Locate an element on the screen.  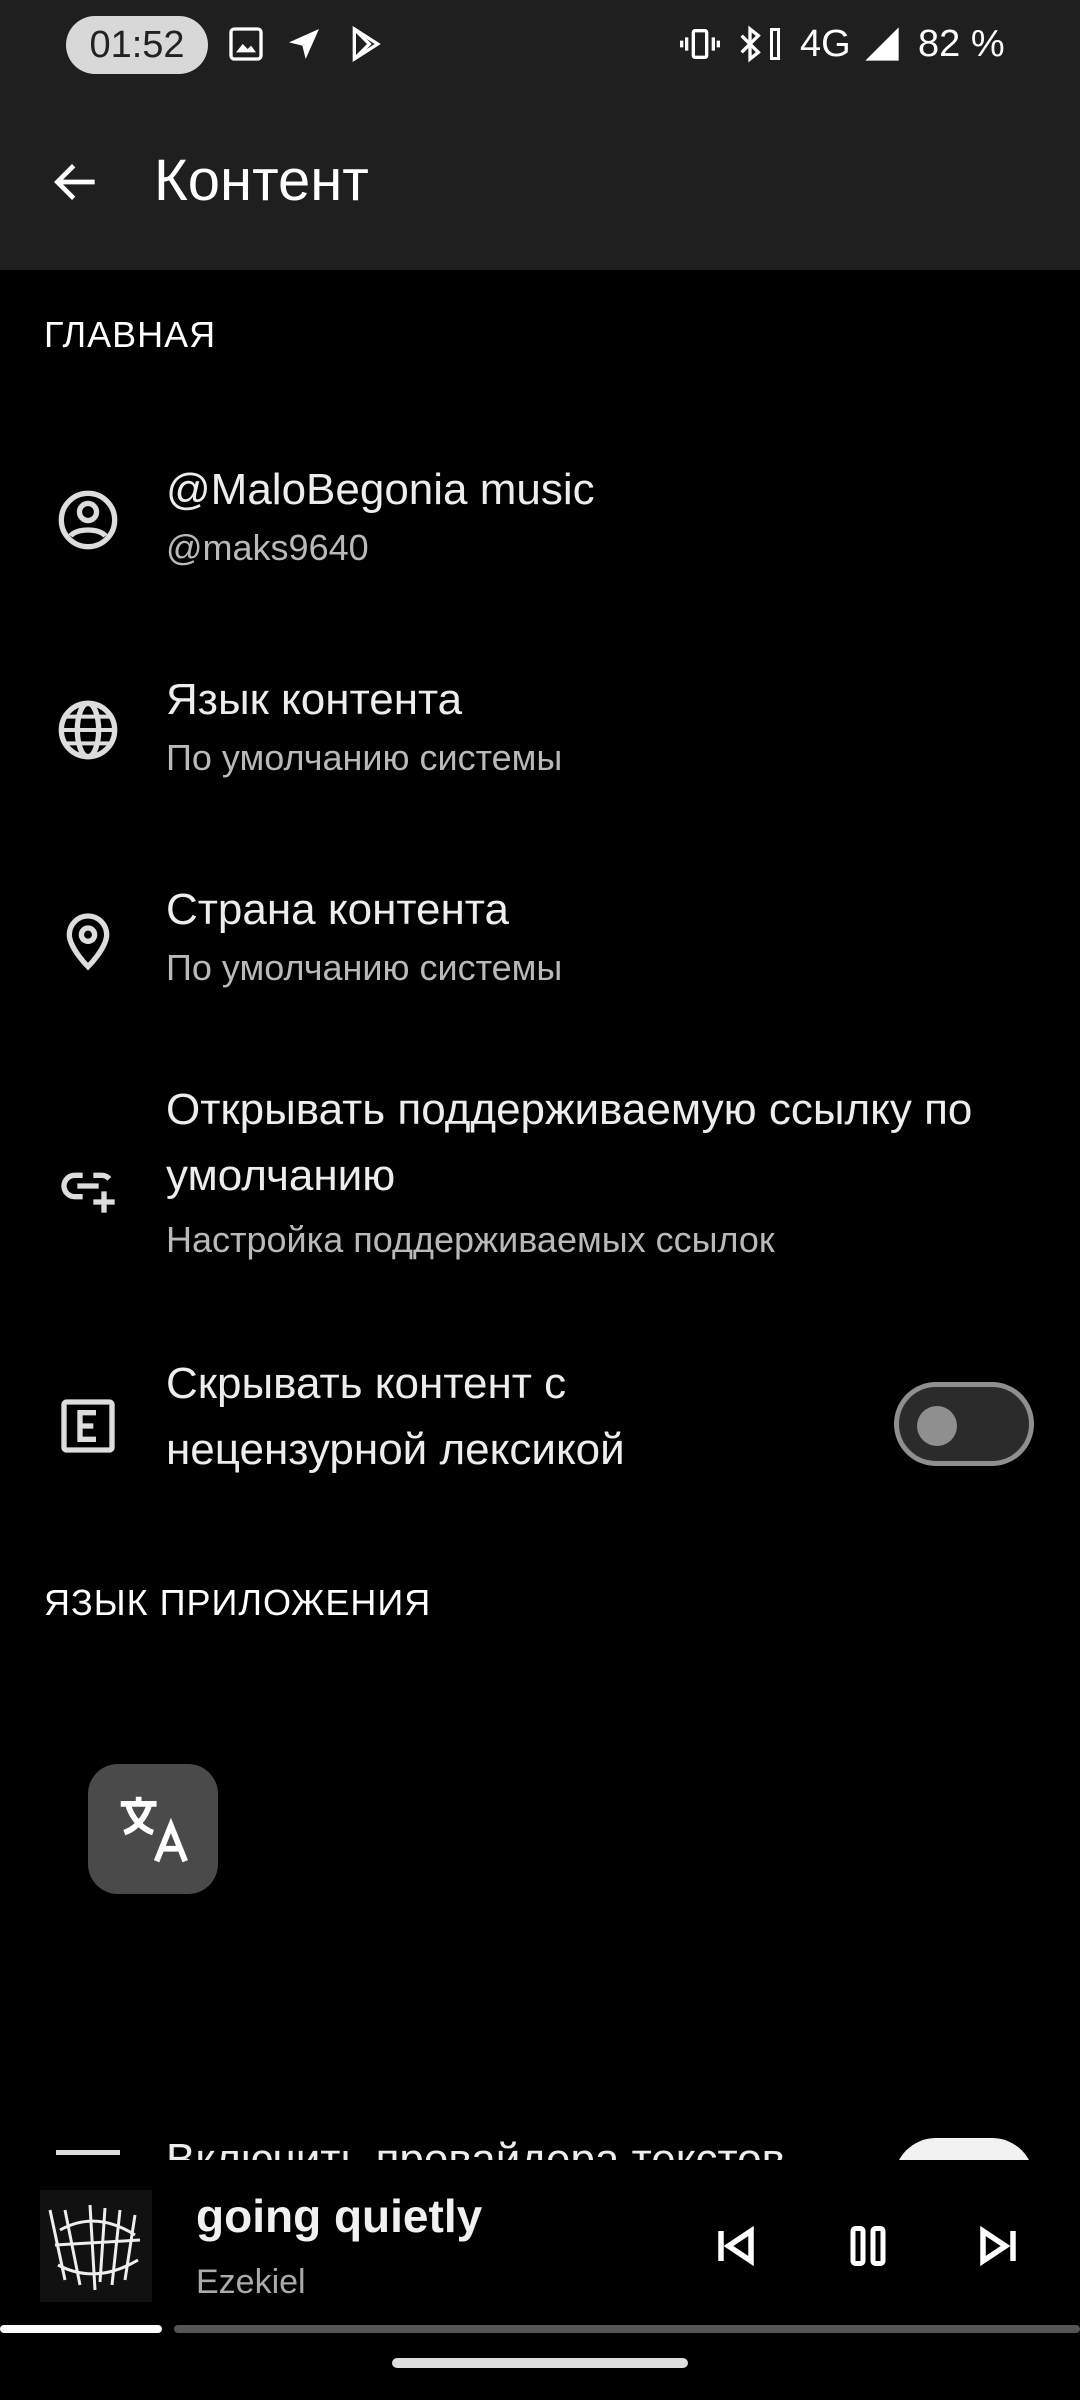
app-bar: Контент is located at coordinates (540, 179).